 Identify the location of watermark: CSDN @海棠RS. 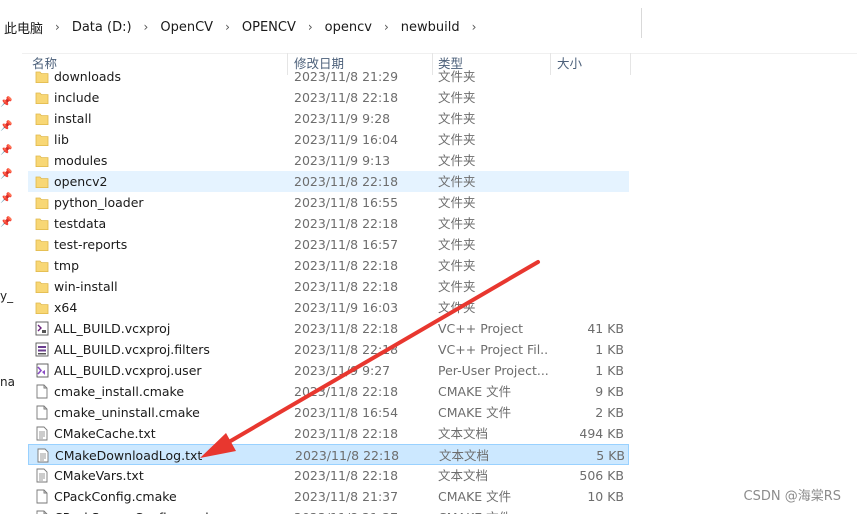
(792, 496).